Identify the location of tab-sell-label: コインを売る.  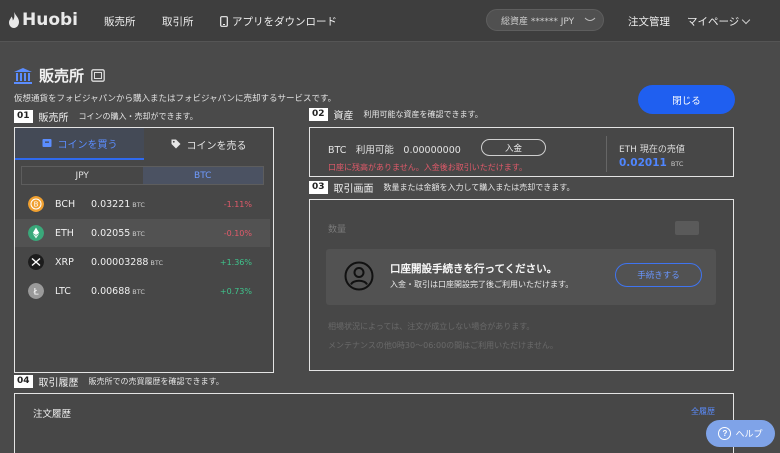
(216, 146).